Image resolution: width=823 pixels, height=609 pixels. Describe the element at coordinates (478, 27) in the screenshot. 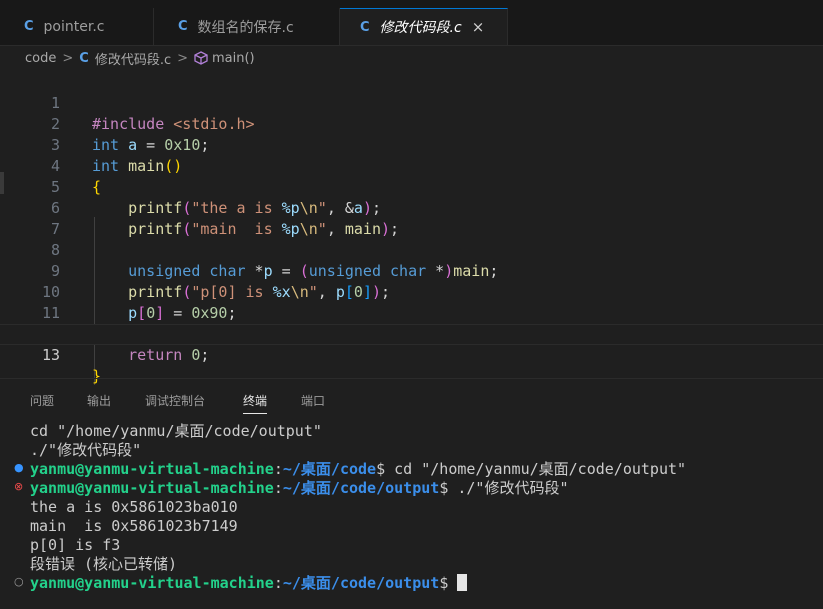

I see `close-icon: ×` at that location.